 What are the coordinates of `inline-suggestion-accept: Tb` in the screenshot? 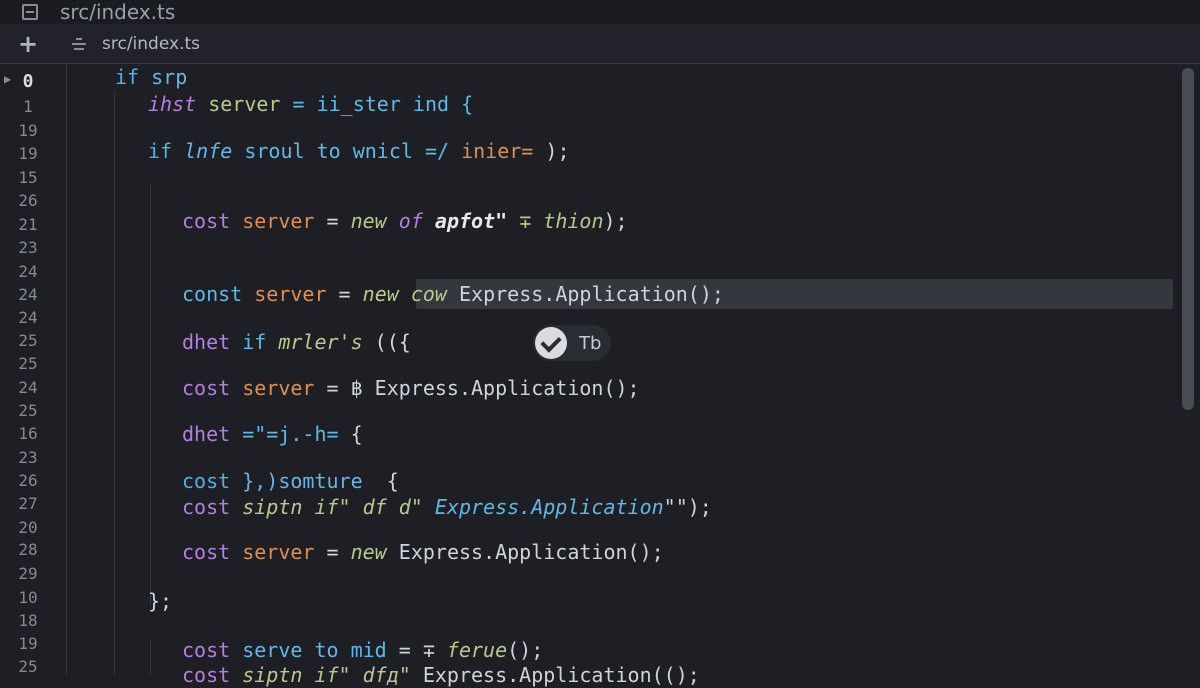 It's located at (572, 343).